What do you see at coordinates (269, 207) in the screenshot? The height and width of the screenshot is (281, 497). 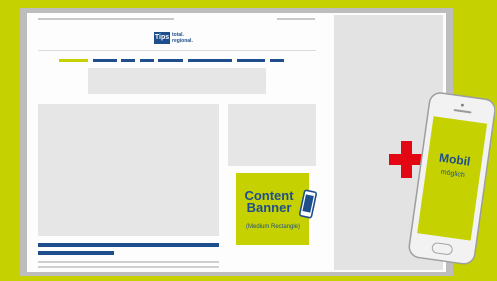 I see `banner-title-line2: Banner` at bounding box center [269, 207].